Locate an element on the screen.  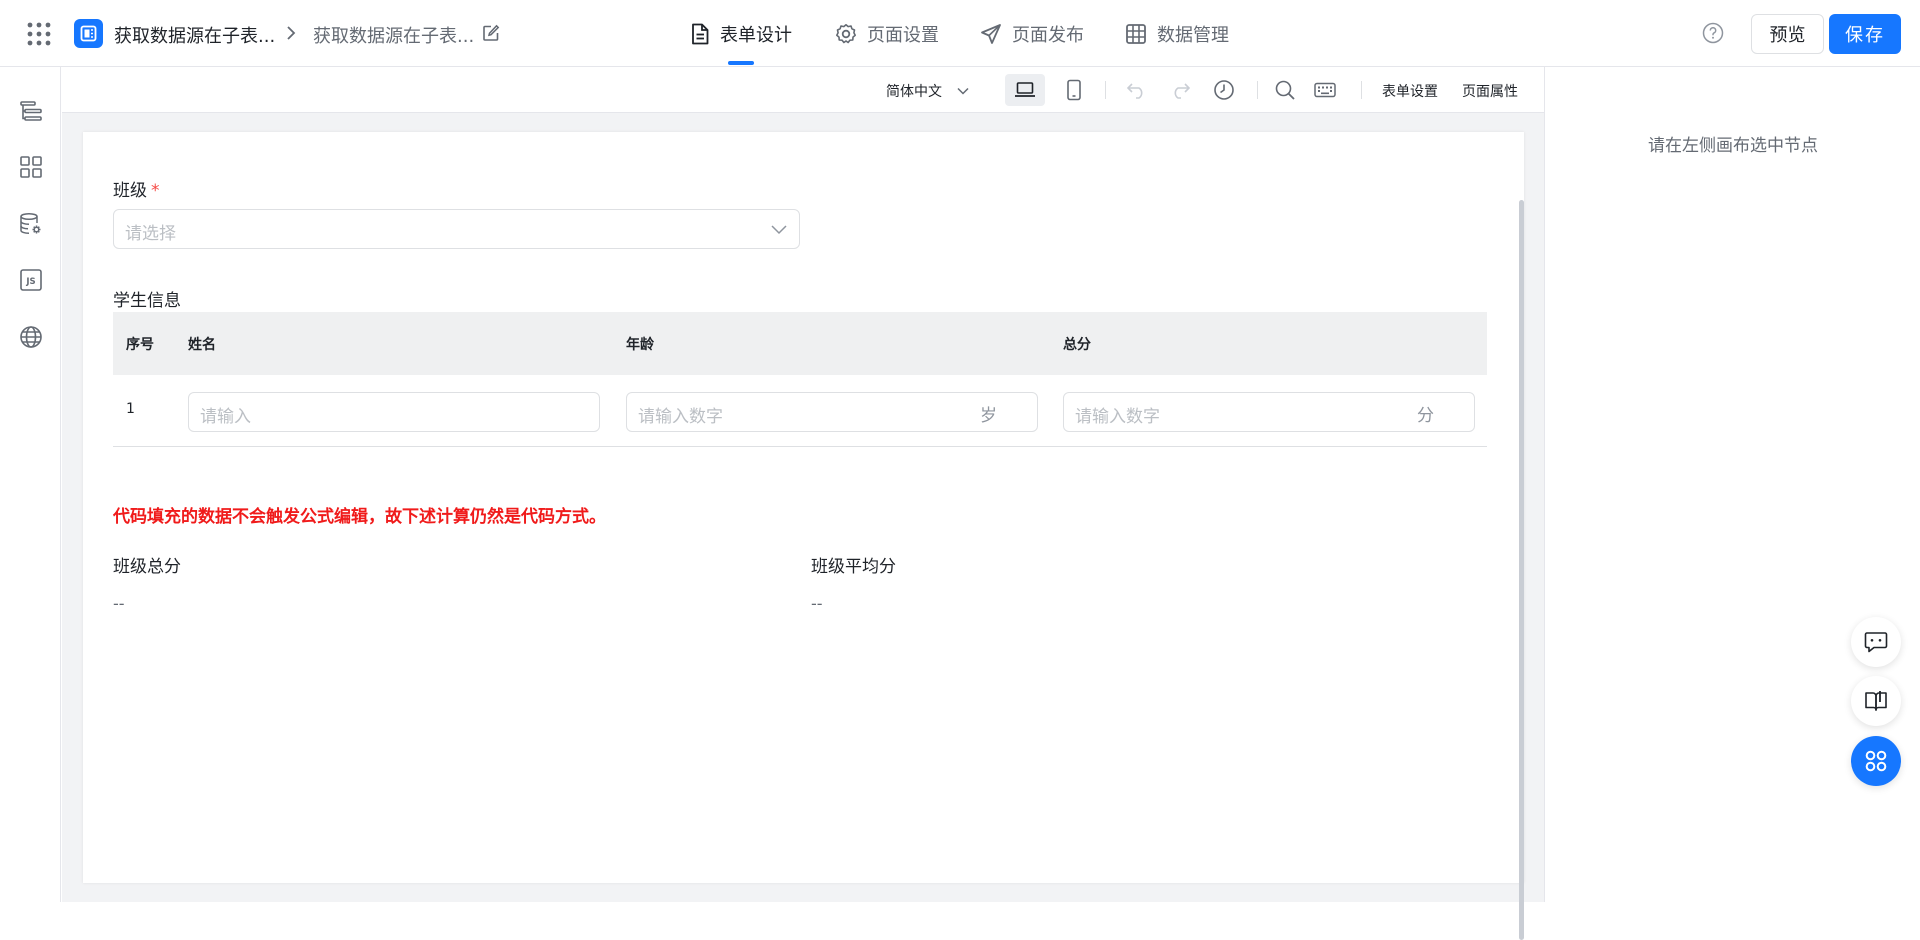
row-index: 1 is located at coordinates (130, 409).